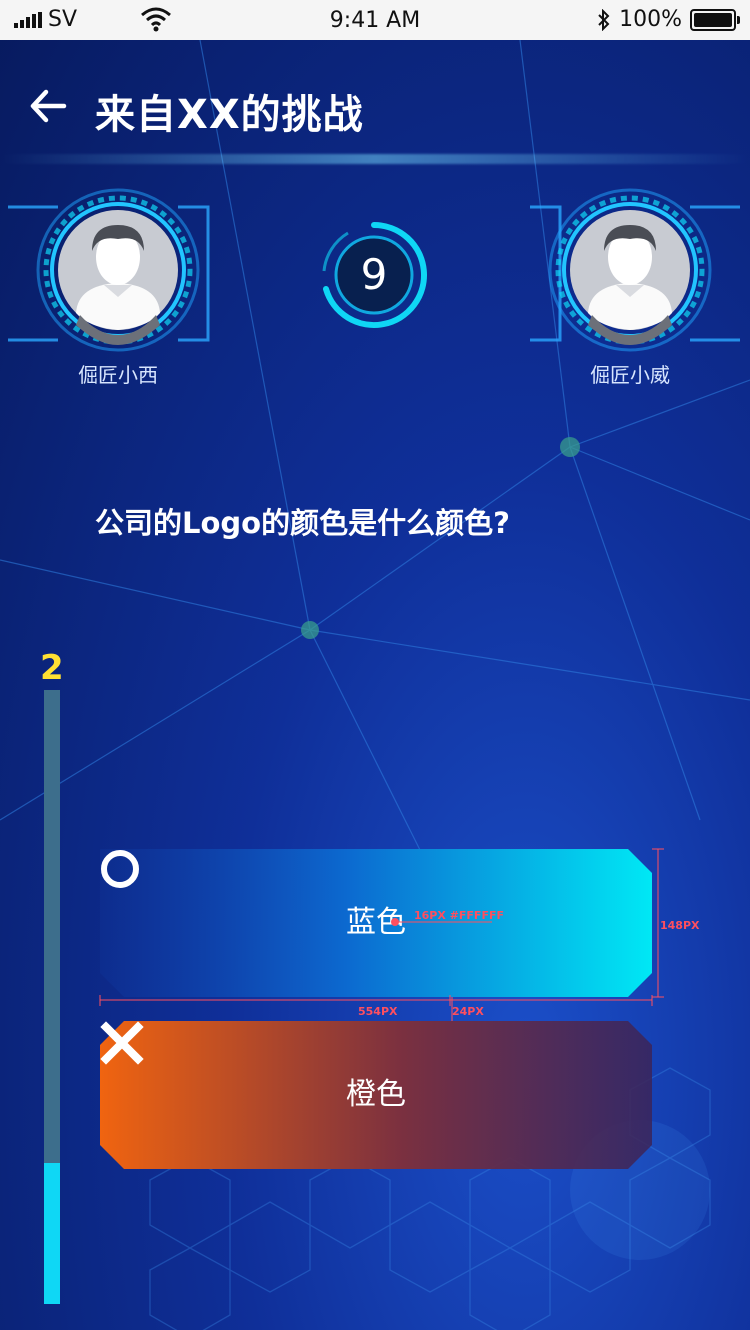 The width and height of the screenshot is (750, 1330). What do you see at coordinates (459, 915) in the screenshot?
I see `annotation-font-spec: 16PX #FFFFFF` at bounding box center [459, 915].